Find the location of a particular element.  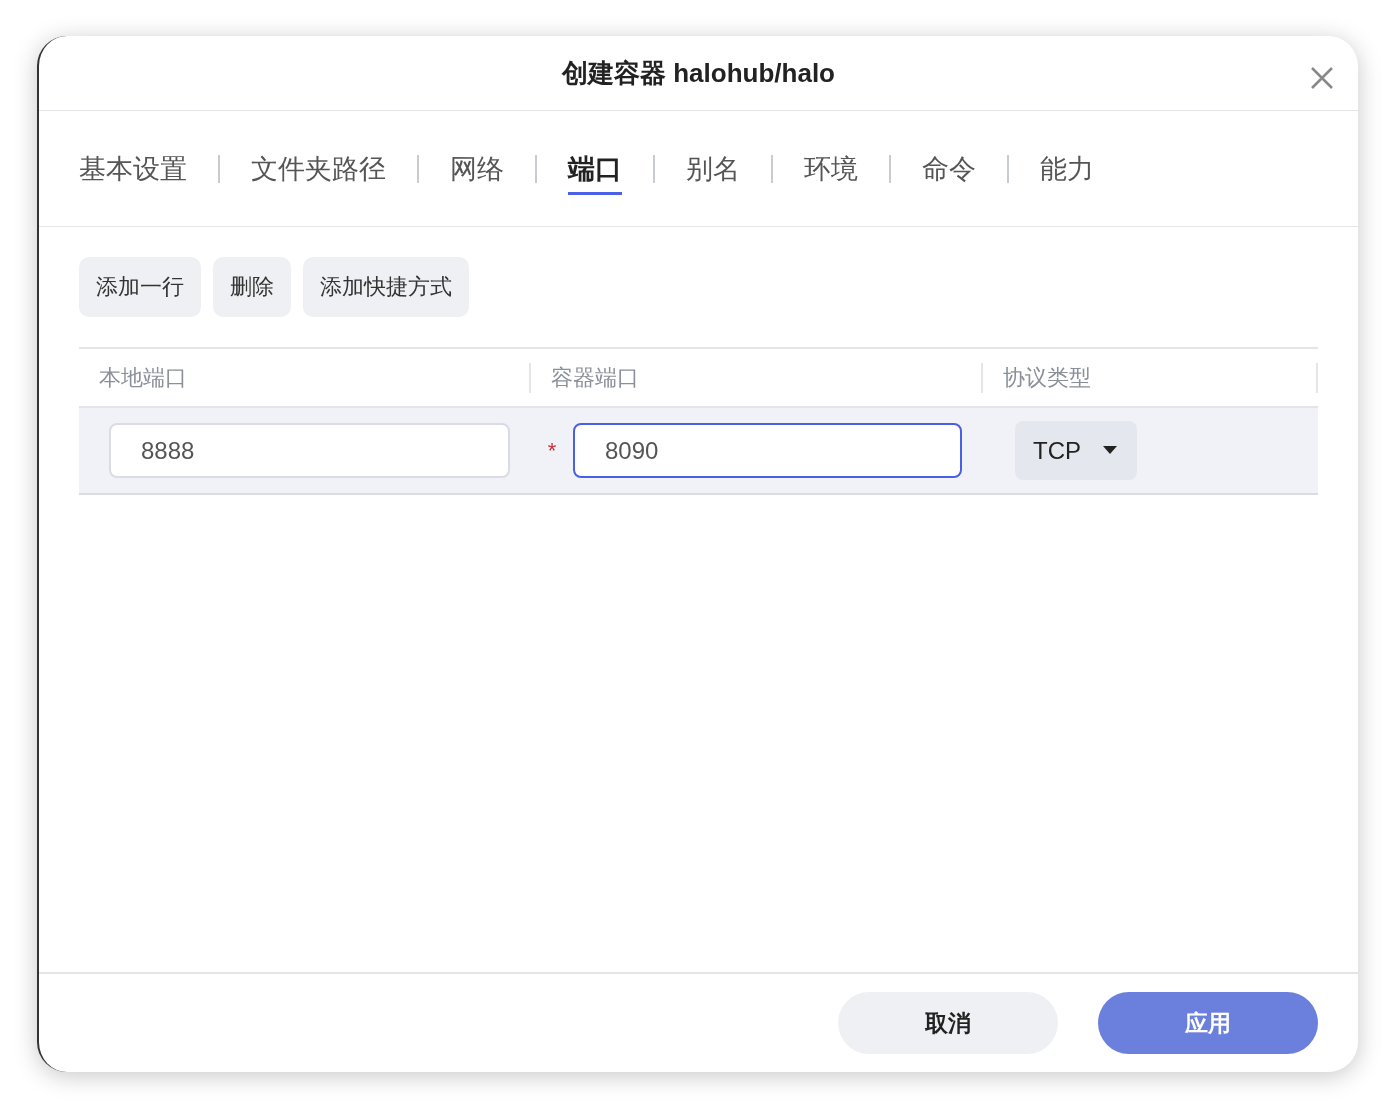

dialog-title: 创建容器 halohub/halo is located at coordinates (698, 73).